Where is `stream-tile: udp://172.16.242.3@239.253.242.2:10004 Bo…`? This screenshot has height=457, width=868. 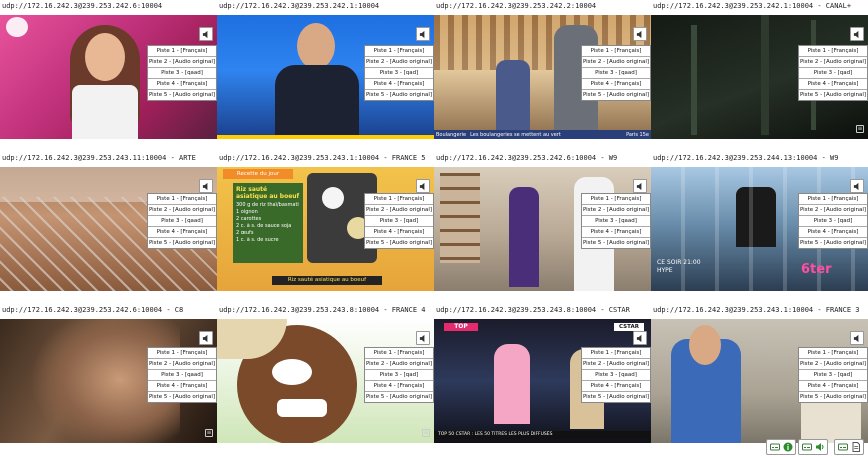 stream-tile: udp://172.16.242.3@239.253.242.2:10004 Bo… is located at coordinates (542, 76).